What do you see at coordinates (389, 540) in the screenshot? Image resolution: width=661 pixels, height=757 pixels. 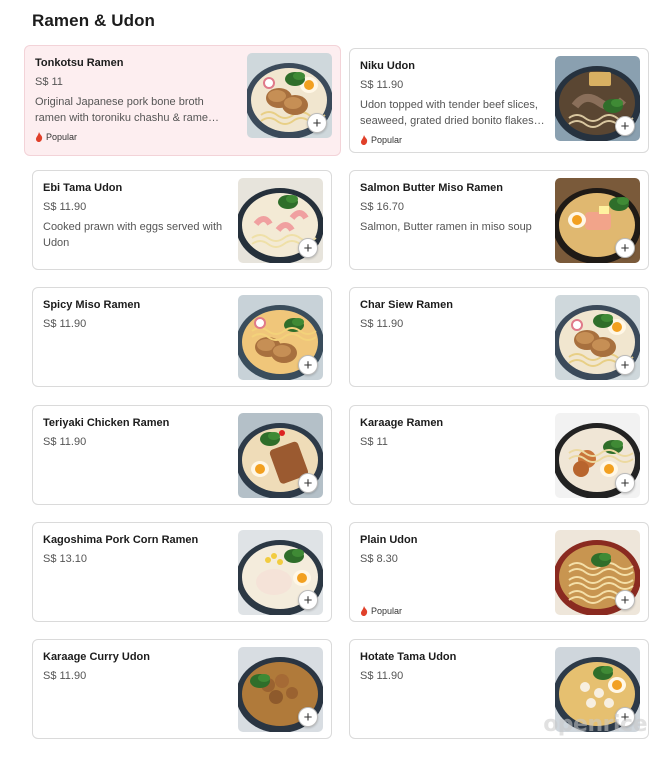 I see `item-name: Plain Udon` at bounding box center [389, 540].